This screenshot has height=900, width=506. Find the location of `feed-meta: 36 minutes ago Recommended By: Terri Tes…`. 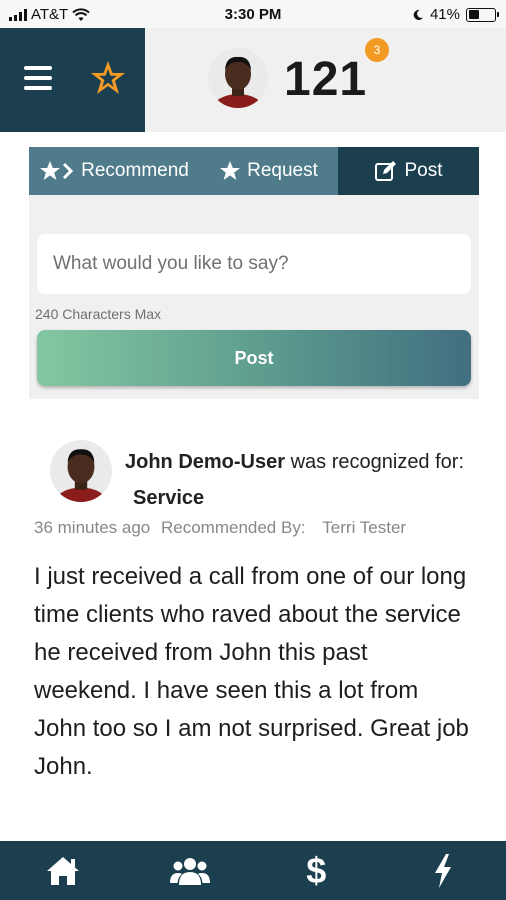

feed-meta: 36 minutes ago Recommended By: Terri Tes… is located at coordinates (223, 528).